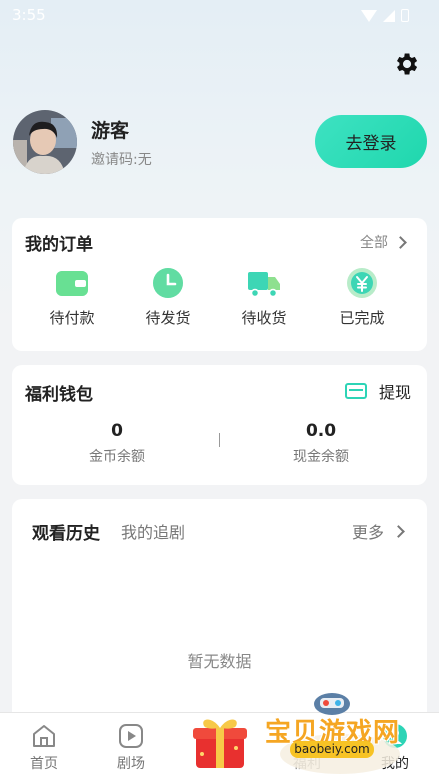 The width and height of the screenshot is (439, 780). I want to click on nav-theater: 剧场, so click(131, 748).